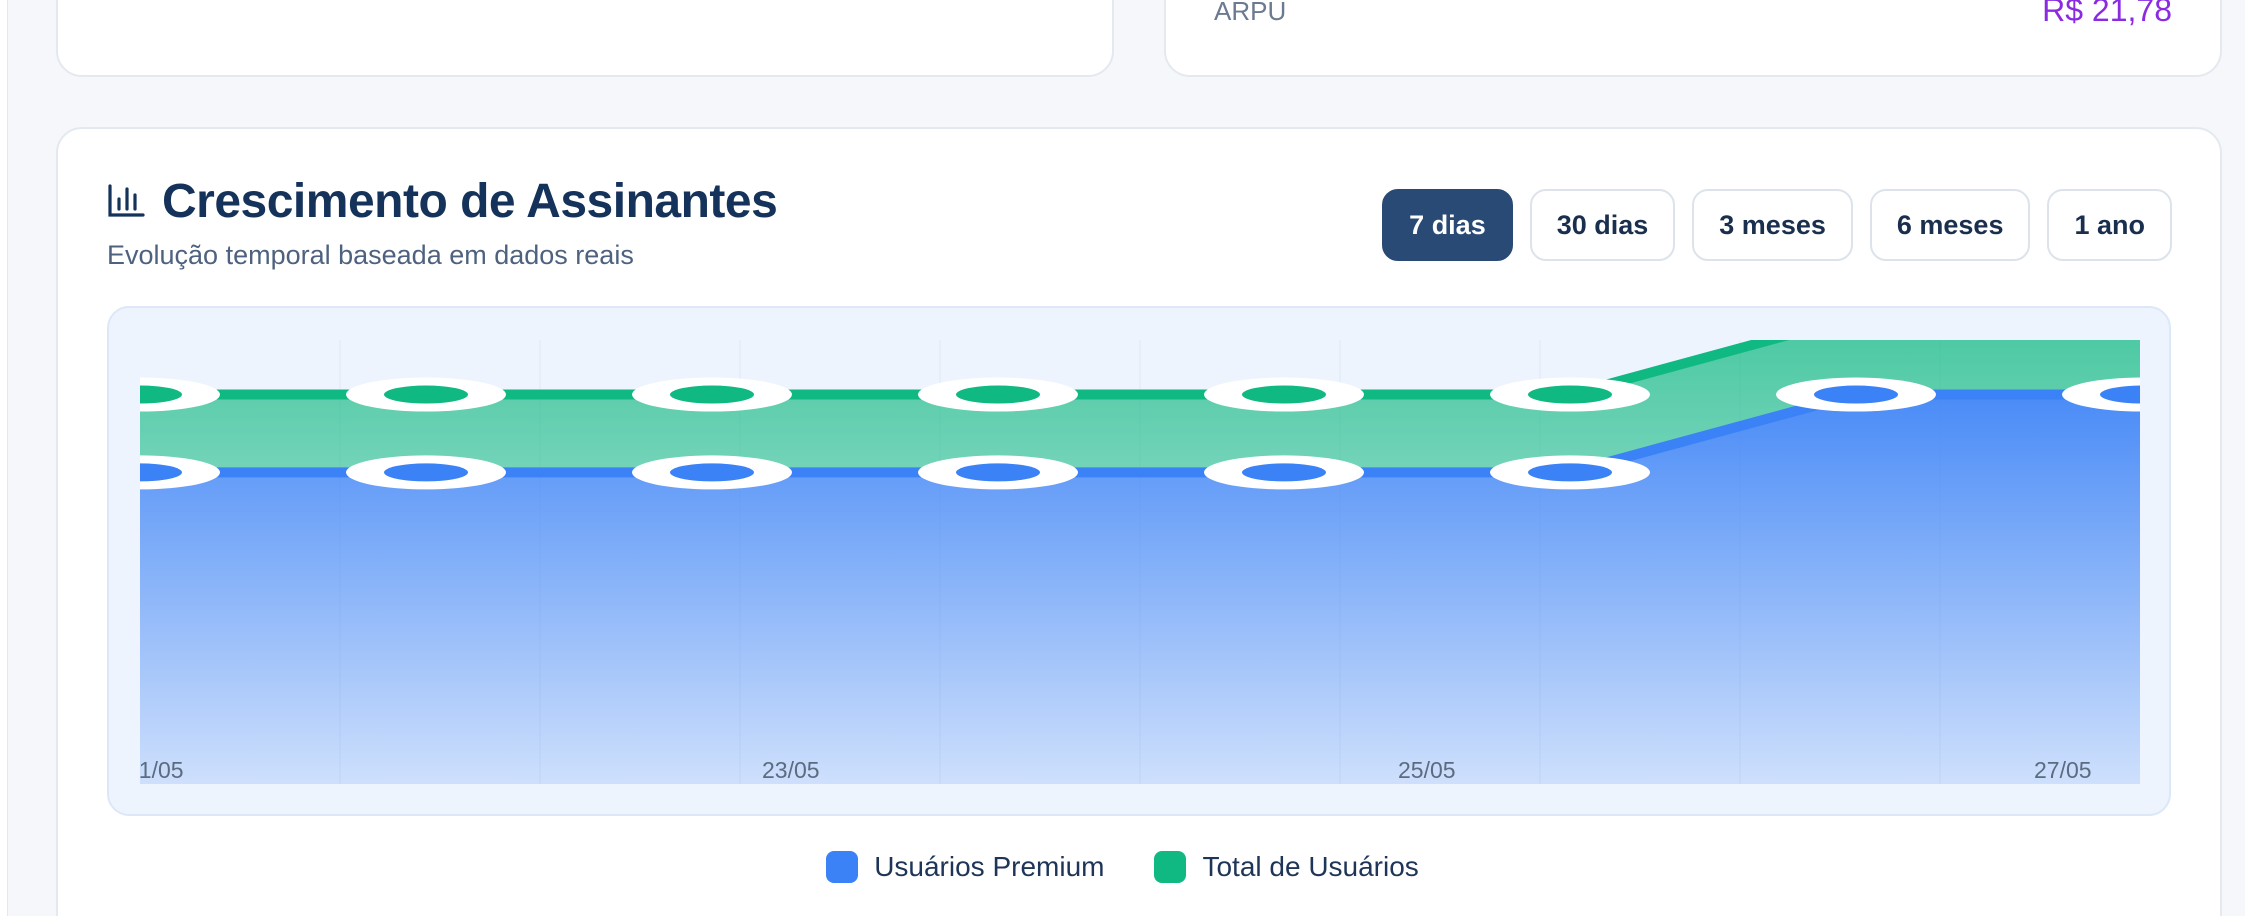 This screenshot has height=916, width=2245. I want to click on x-tick-label: 23/05, so click(791, 770).